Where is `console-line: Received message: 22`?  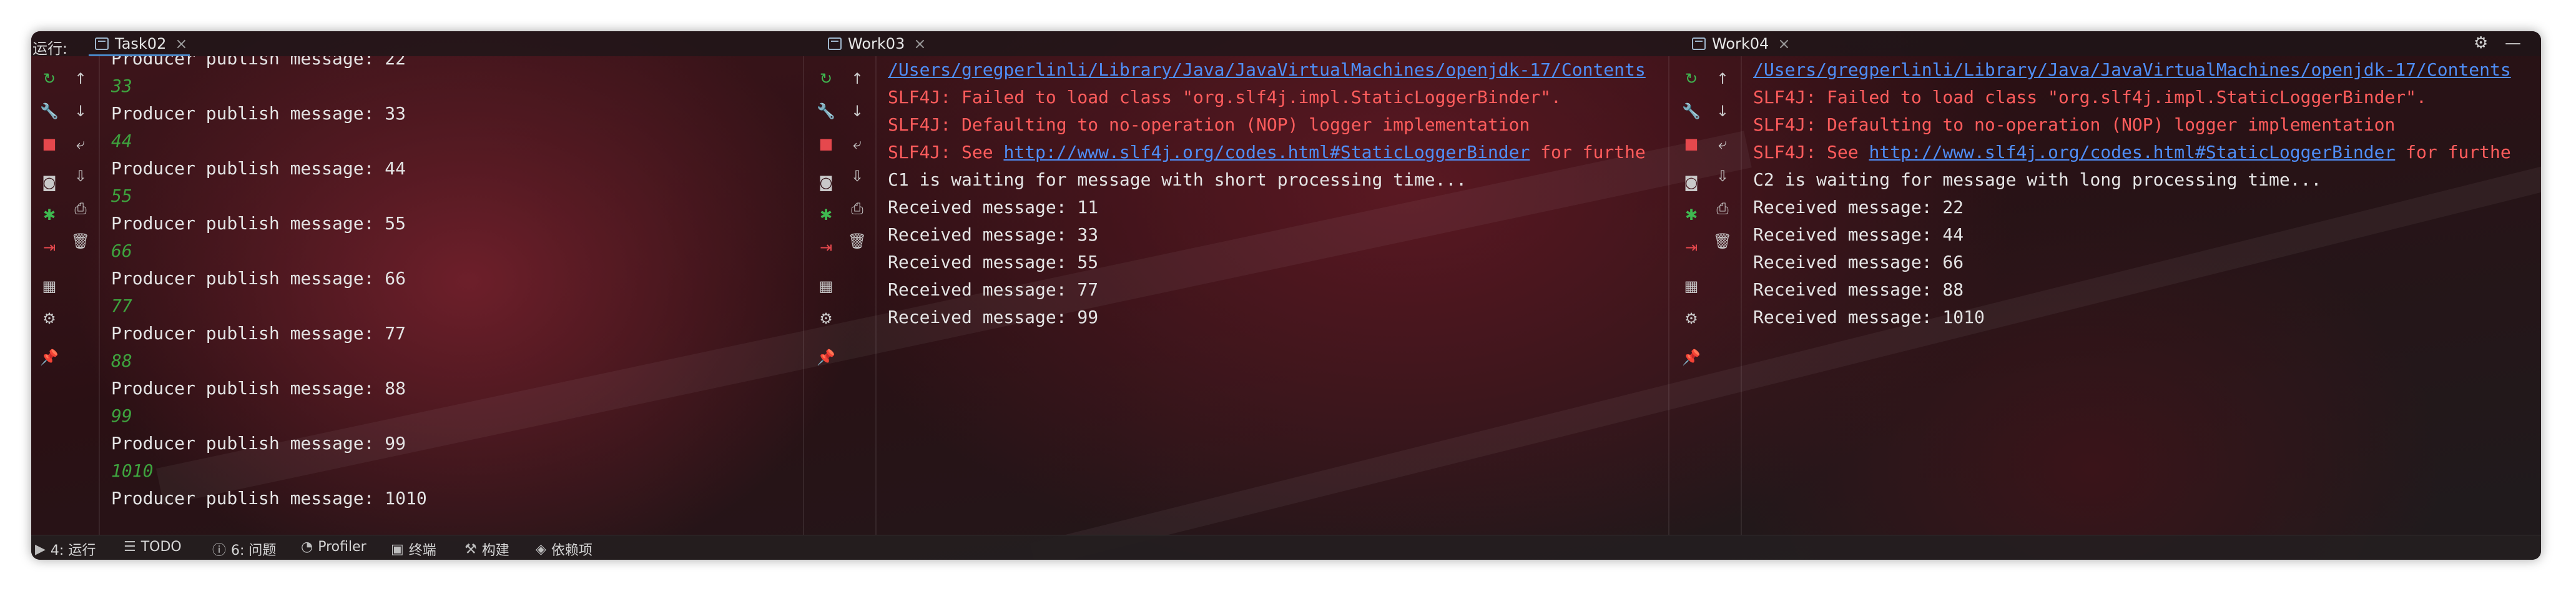
console-line: Received message: 22 is located at coordinates (1858, 207).